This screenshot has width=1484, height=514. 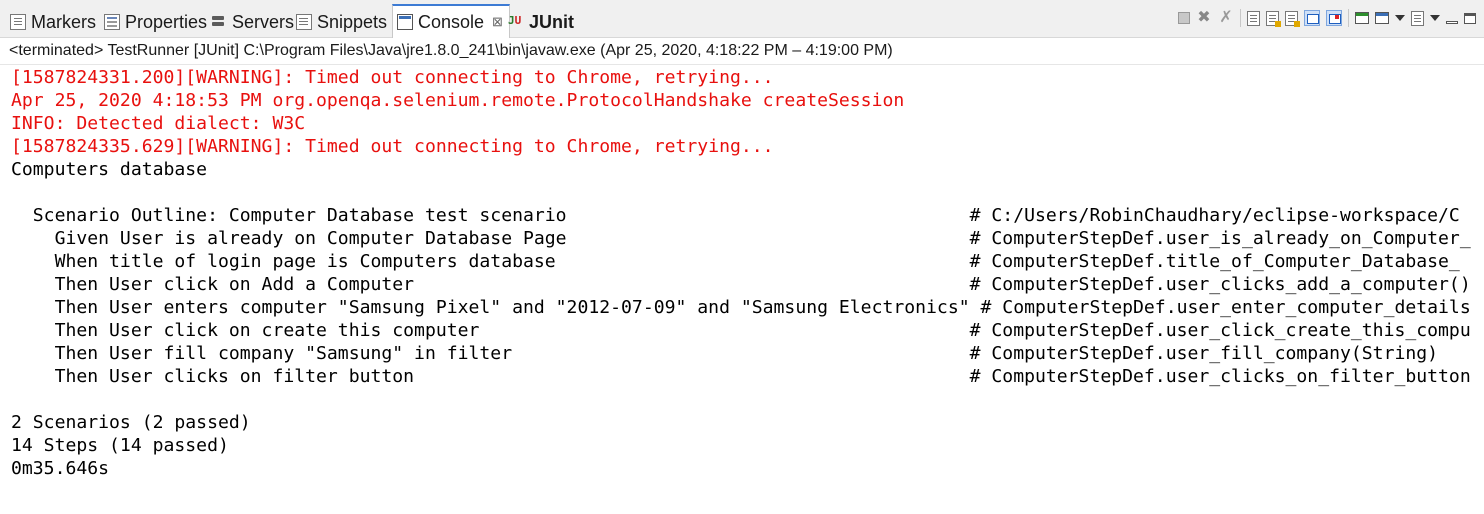 I want to click on pin-console-icon, so click(x=1362, y=18).